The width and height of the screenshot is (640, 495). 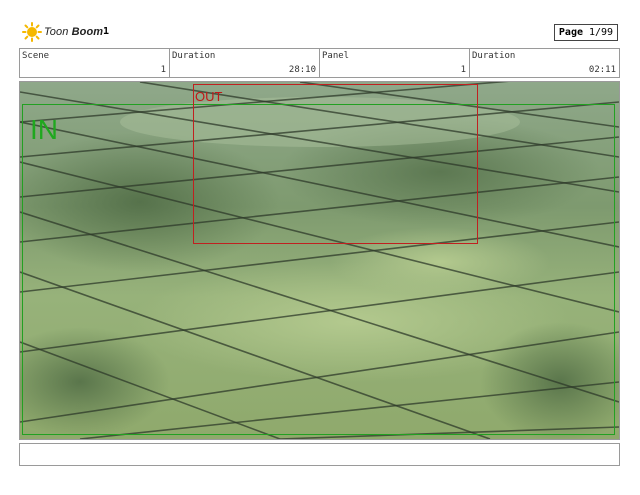 I want to click on panel-duration-cell: Duration 02:11, so click(x=544, y=63).